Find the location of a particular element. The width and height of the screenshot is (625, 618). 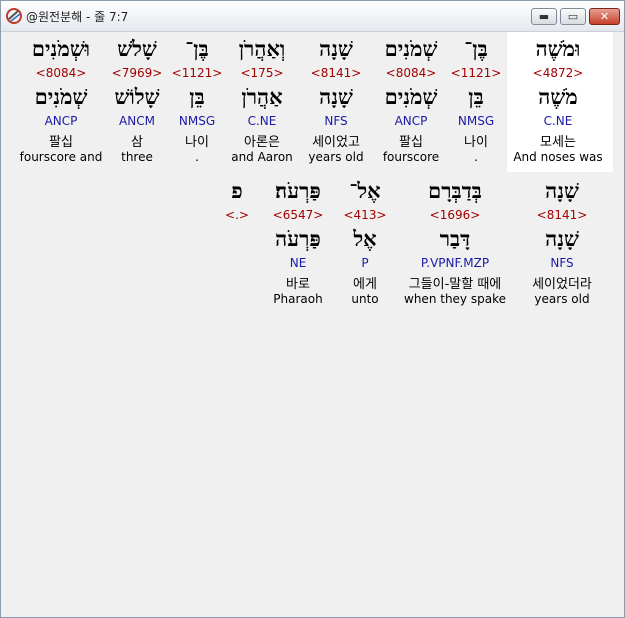

korean-gloss: 바로 is located at coordinates (298, 284).